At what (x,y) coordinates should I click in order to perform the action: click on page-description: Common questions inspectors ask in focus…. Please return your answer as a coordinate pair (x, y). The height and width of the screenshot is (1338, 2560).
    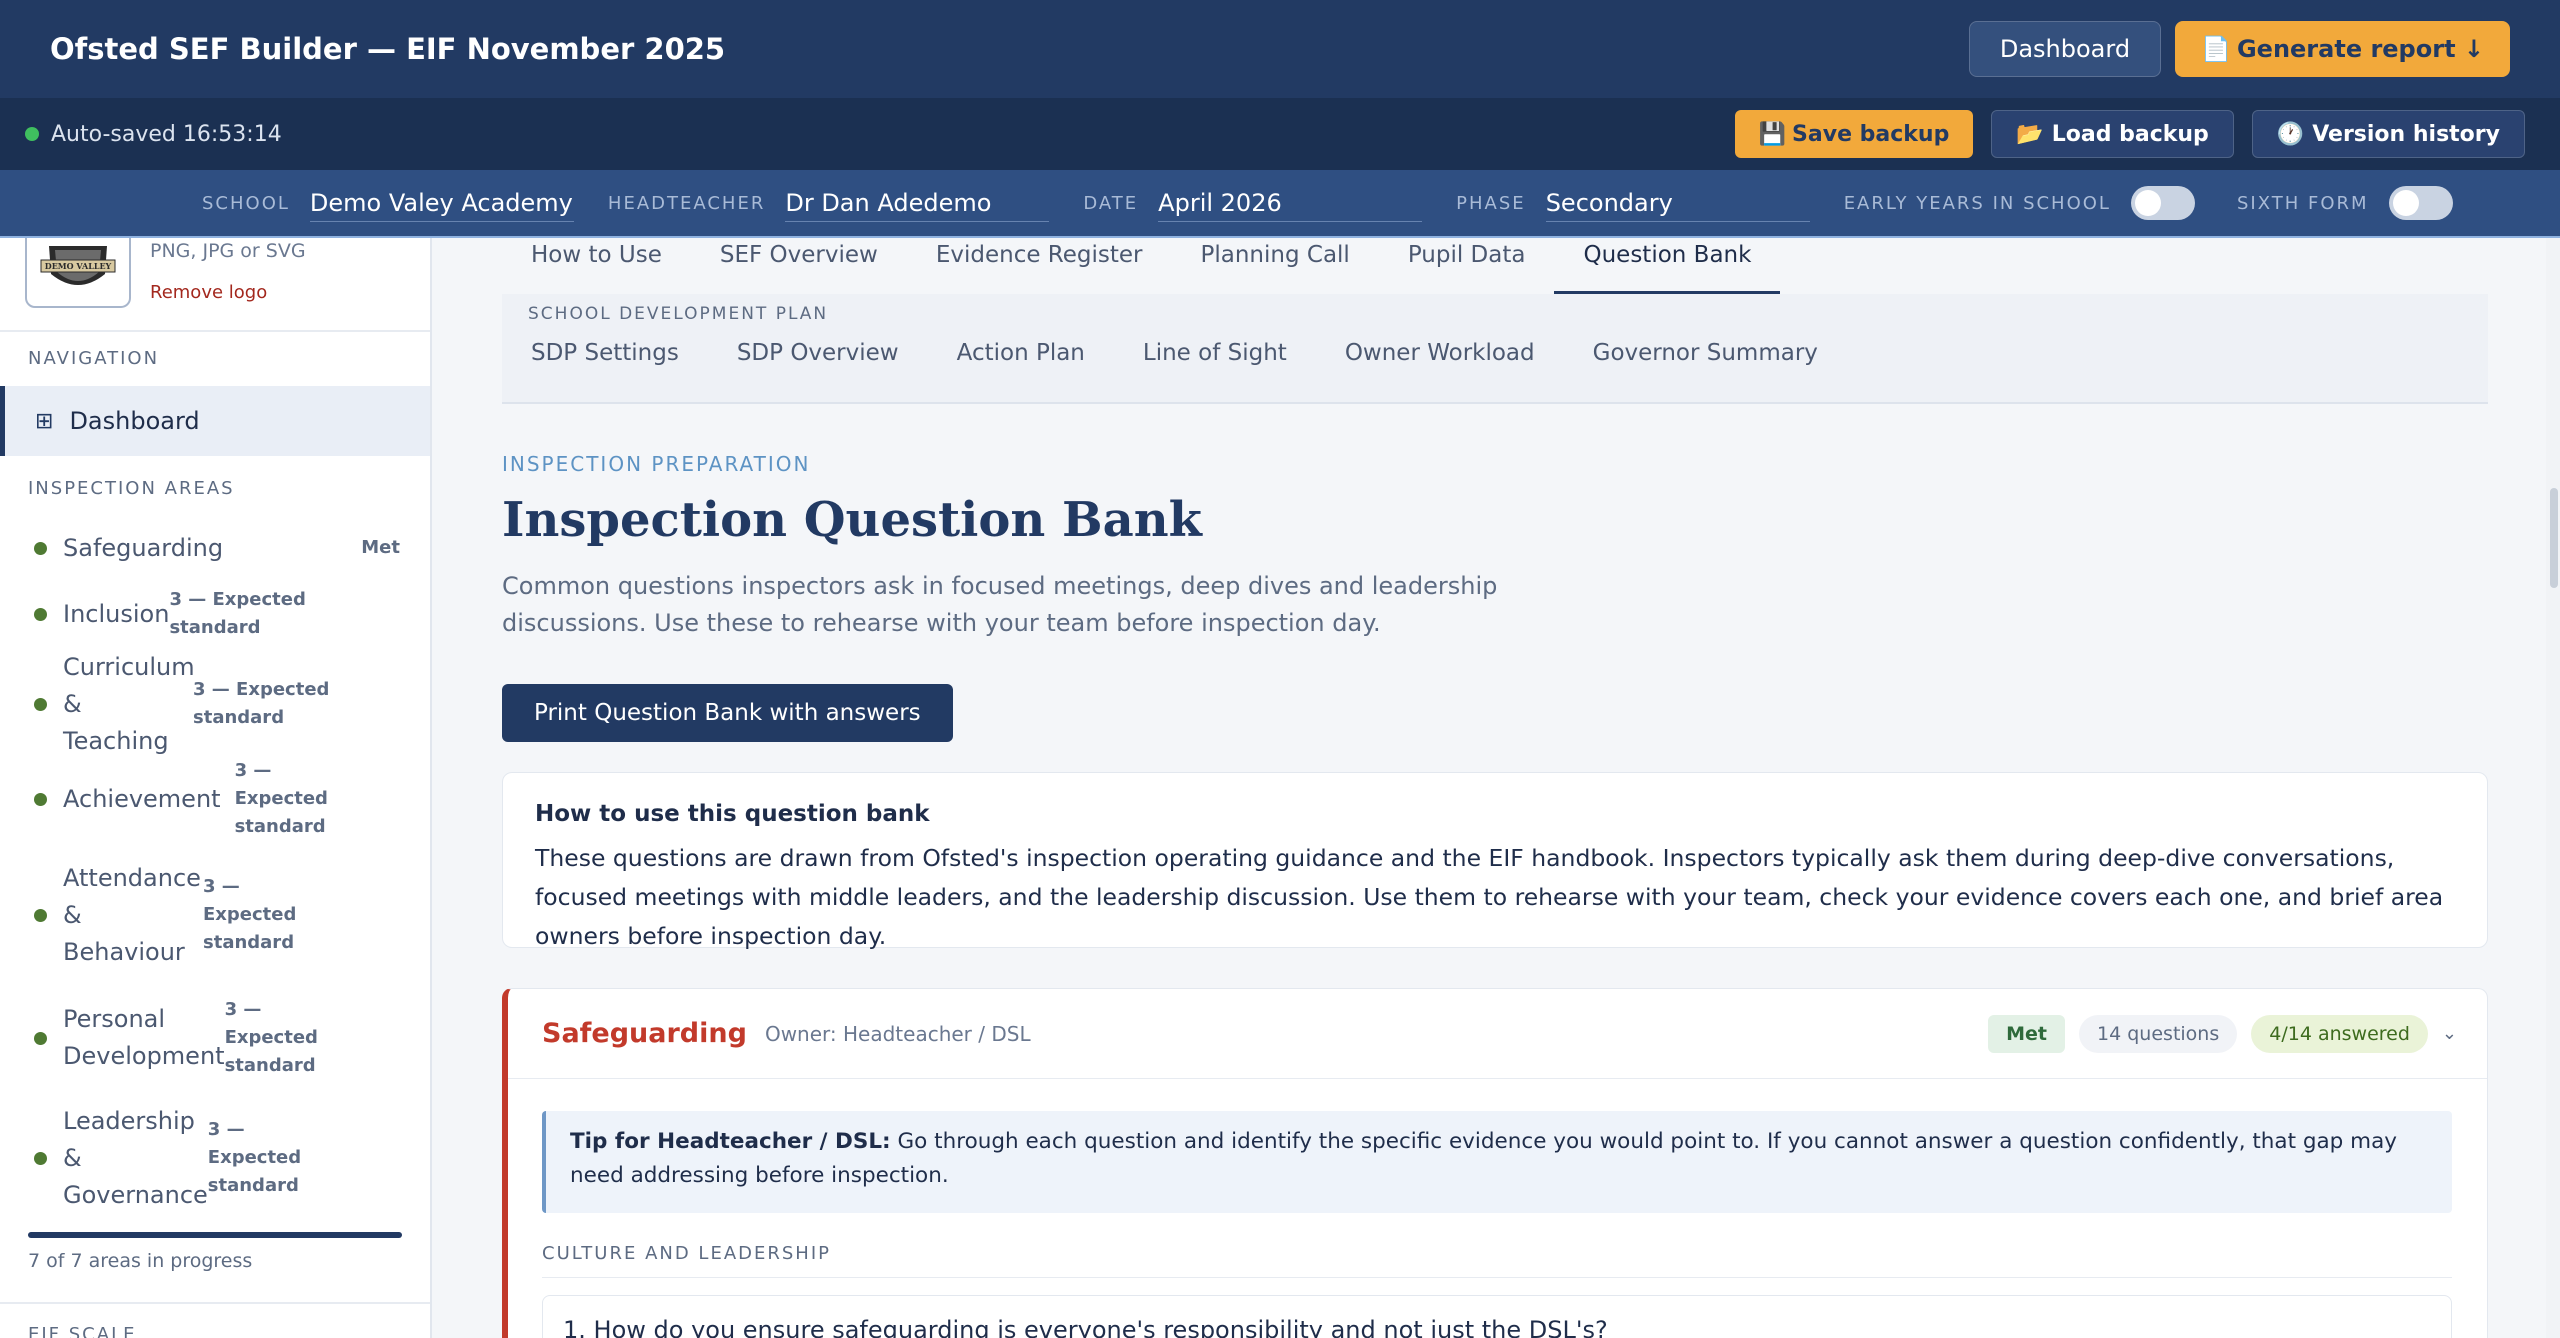
    Looking at the image, I should click on (1000, 604).